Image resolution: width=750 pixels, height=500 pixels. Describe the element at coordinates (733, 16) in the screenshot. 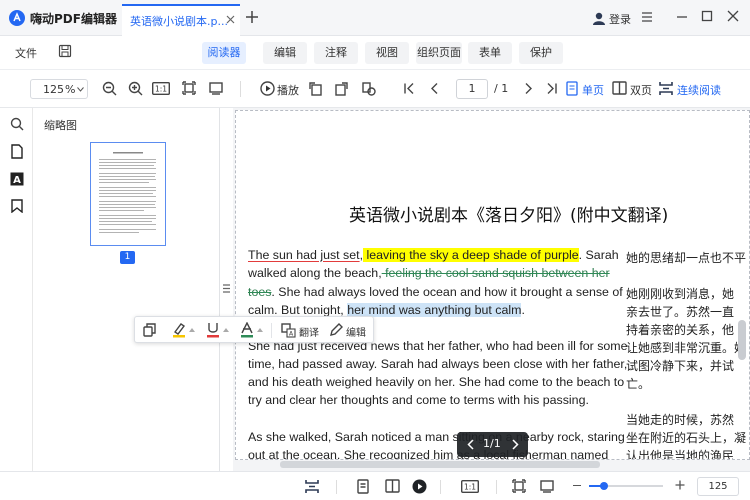

I see `close-window-icon` at that location.